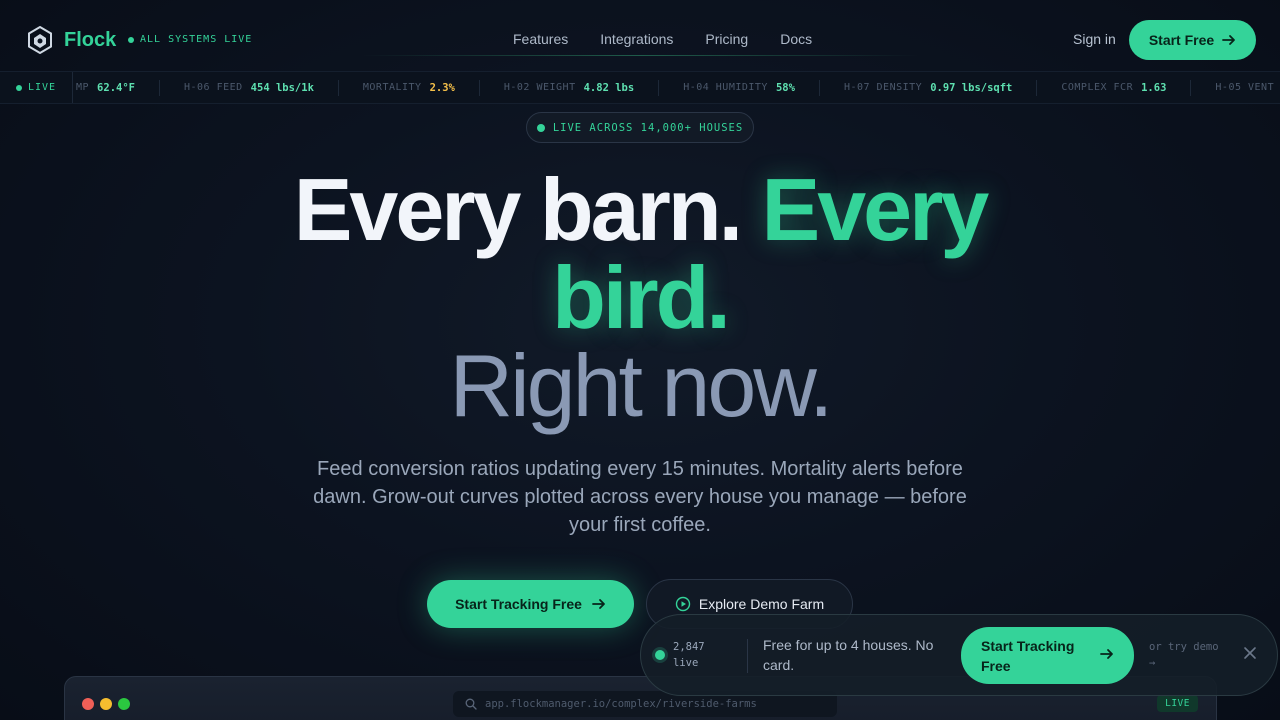 Image resolution: width=1280 pixels, height=720 pixels. I want to click on nav-link-docs: Docs, so click(796, 39).